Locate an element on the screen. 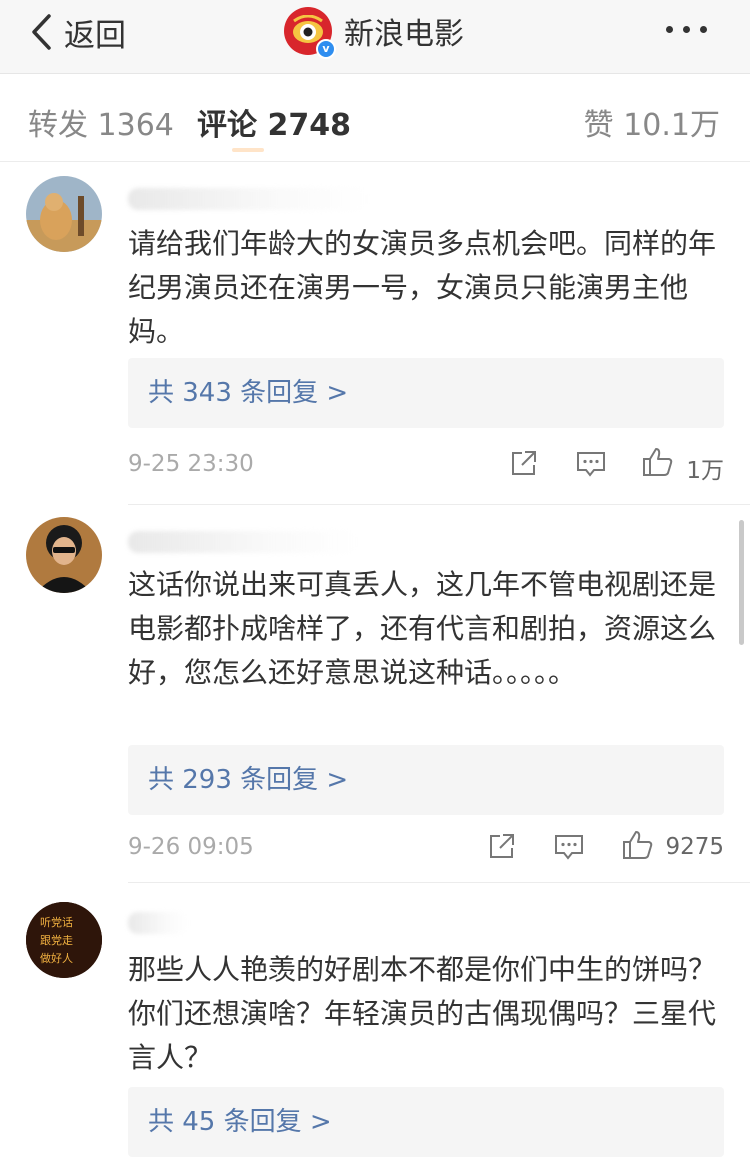 The height and width of the screenshot is (1172, 750). svg-text: 听党话 is located at coordinates (56, 922).